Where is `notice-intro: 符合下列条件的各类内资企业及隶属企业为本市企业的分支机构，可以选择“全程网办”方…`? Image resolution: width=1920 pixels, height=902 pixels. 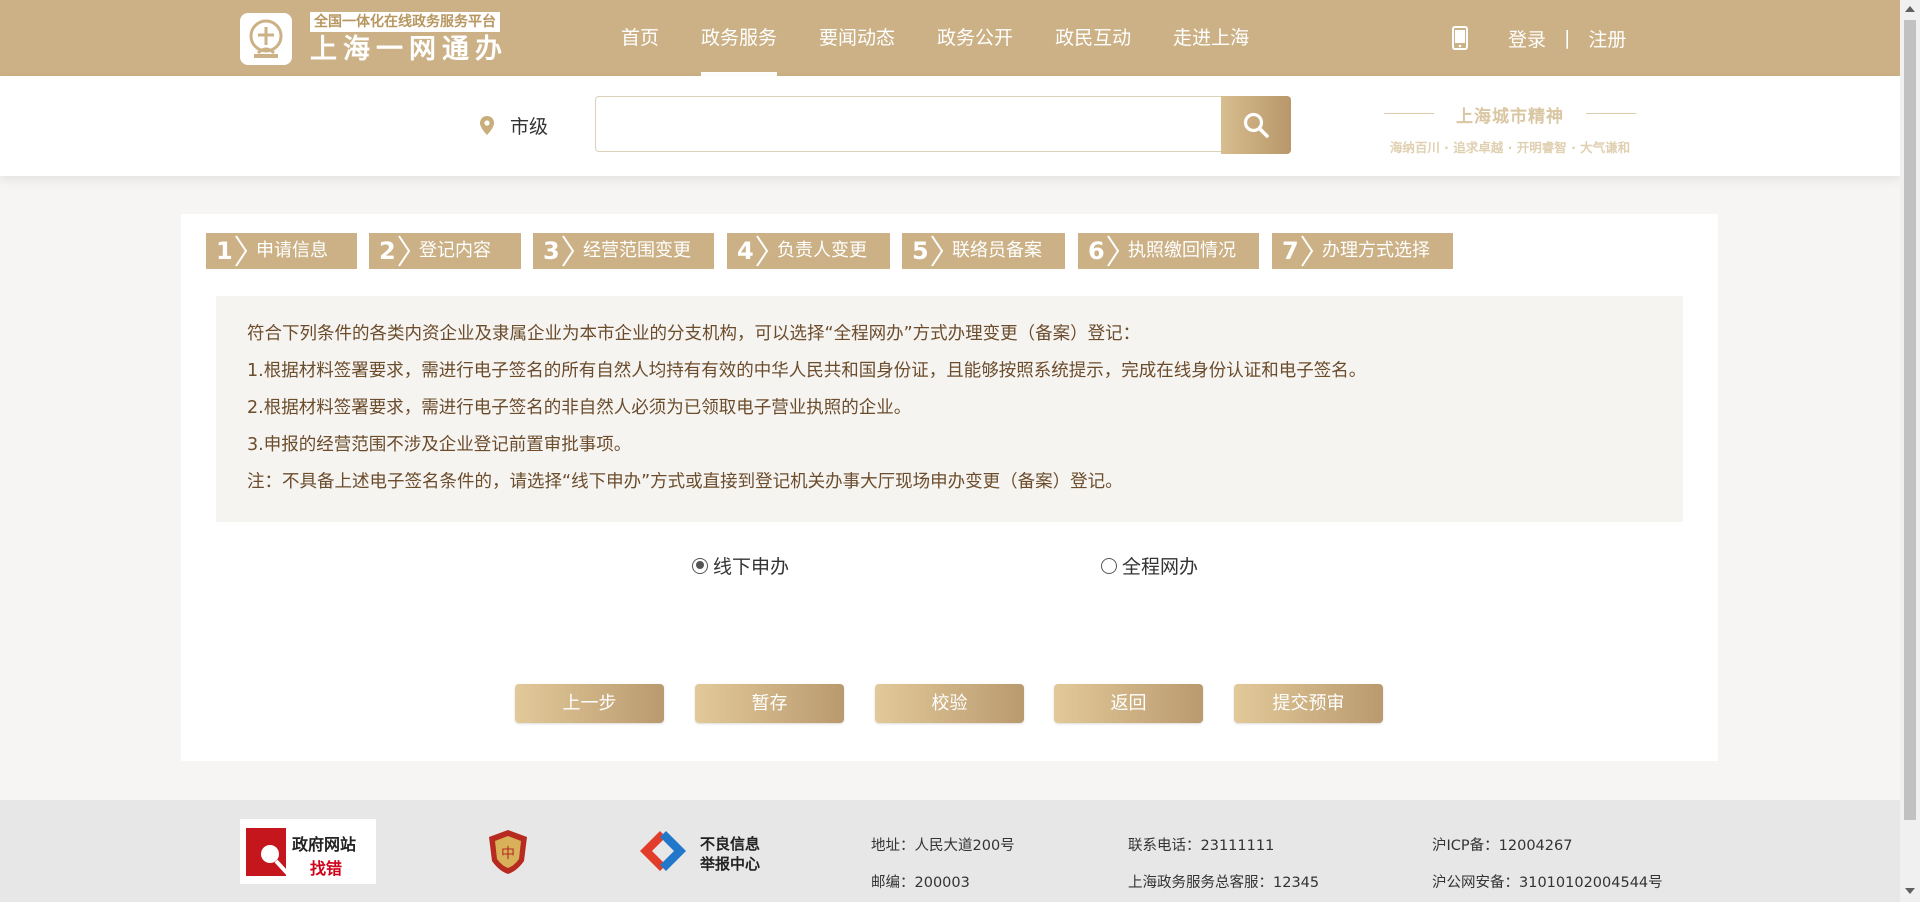 notice-intro: 符合下列条件的各类内资企业及隶属企业为本市企业的分支机构，可以选择“全程网办”方… is located at coordinates (694, 334).